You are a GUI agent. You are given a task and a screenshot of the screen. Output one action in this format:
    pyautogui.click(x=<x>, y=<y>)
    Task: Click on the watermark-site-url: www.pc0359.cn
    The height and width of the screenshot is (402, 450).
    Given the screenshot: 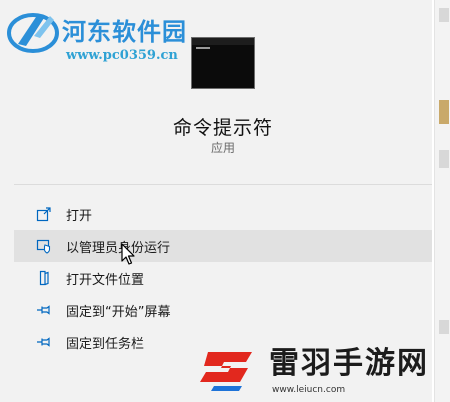 What is the action you would take?
    pyautogui.click(x=122, y=55)
    